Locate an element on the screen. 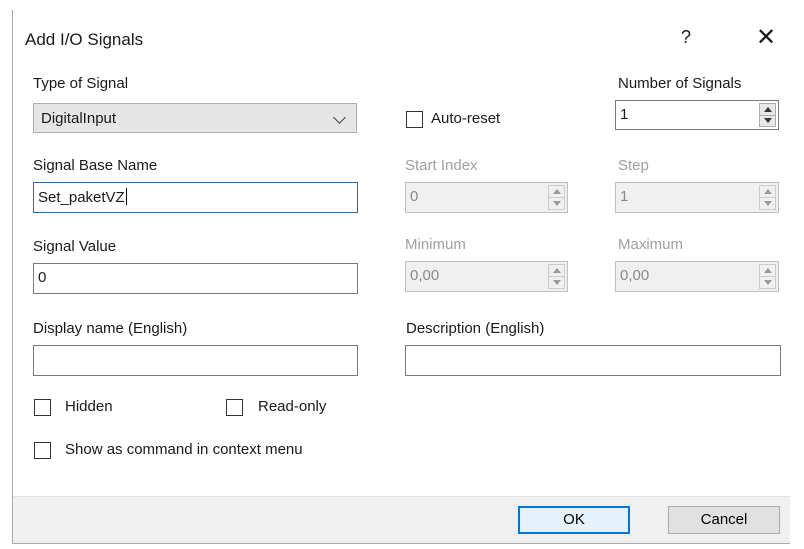 This screenshot has height=549, width=804. text-caret is located at coordinates (126, 196).